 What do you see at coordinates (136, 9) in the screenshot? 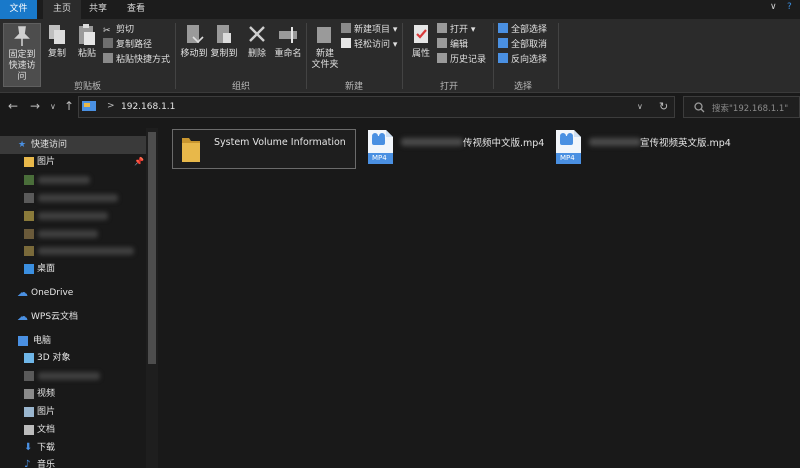
I see `tab-view: 查看` at bounding box center [136, 9].